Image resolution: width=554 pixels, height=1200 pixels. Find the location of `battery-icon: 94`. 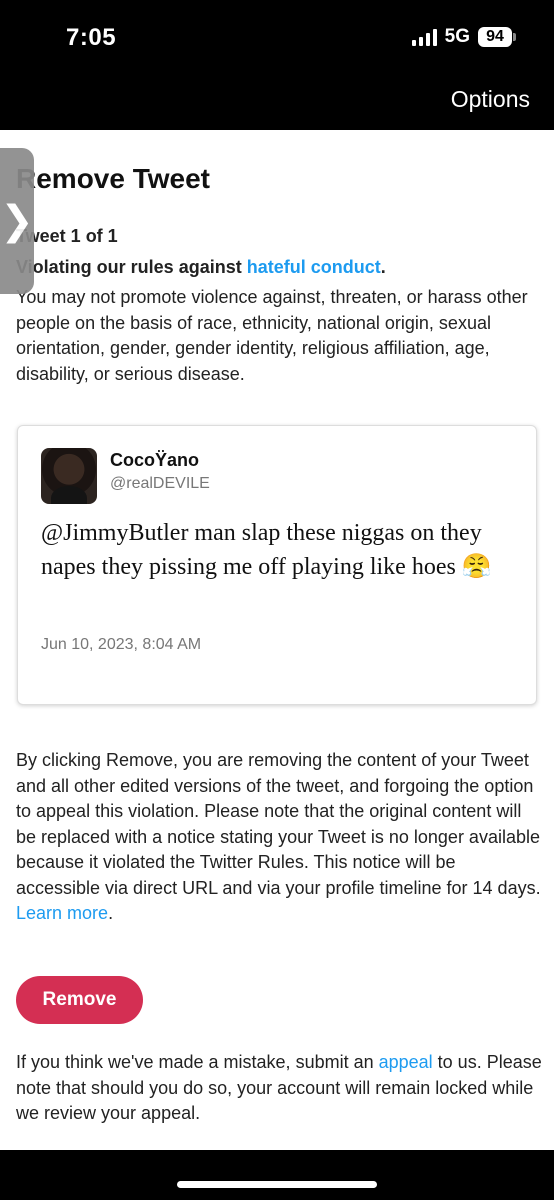

battery-icon: 94 is located at coordinates (497, 37).